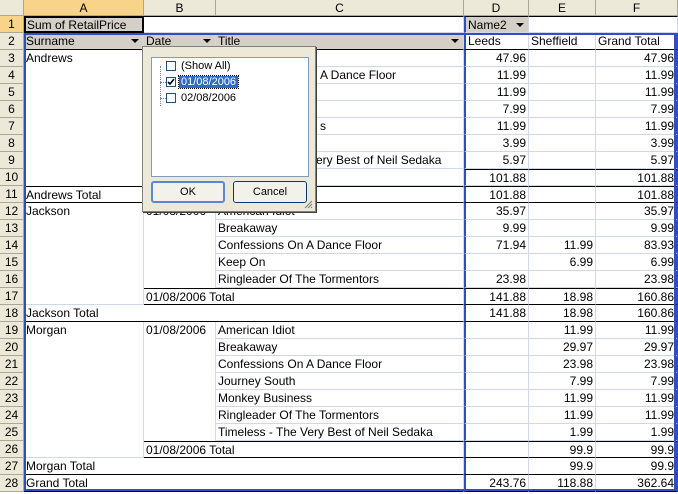 Image resolution: width=678 pixels, height=494 pixels. I want to click on column-field-name2: Name2, so click(496, 24).